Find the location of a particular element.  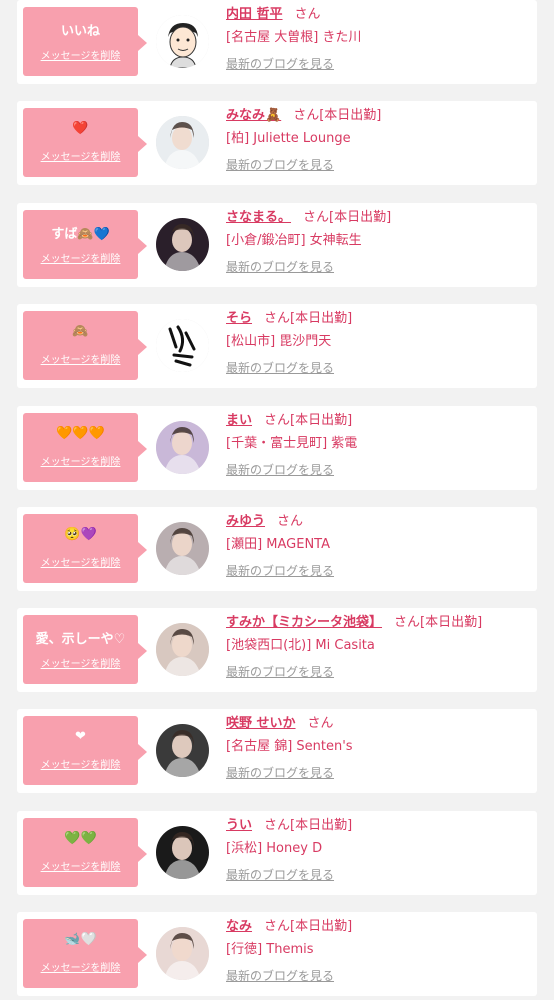

sender-name-link: 咲野 せいか is located at coordinates (261, 723).